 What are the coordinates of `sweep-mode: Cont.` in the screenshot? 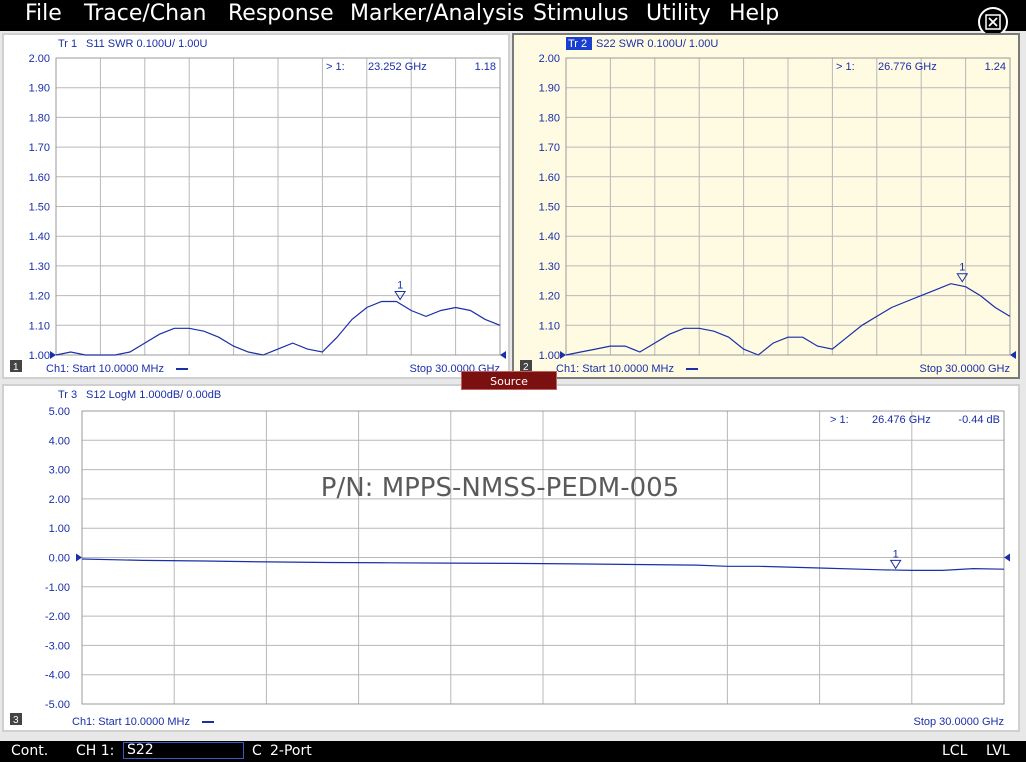 It's located at (29, 751).